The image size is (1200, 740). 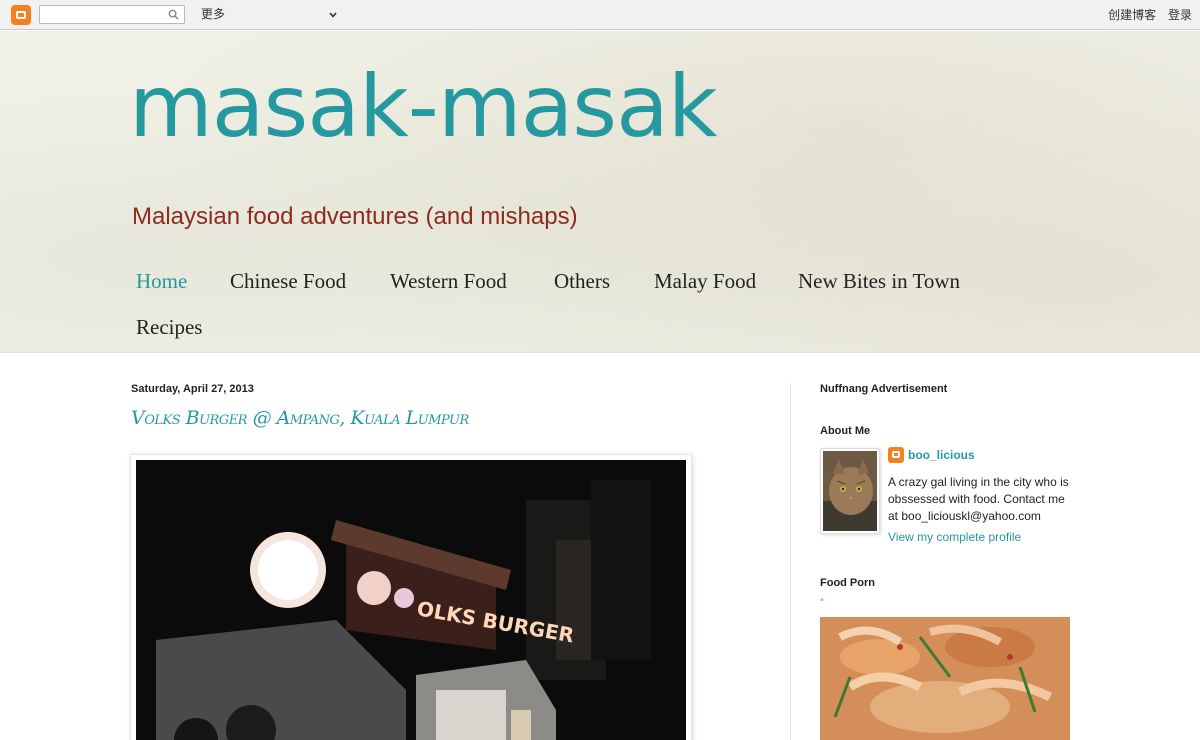 I want to click on more-dropdown: 更多, so click(x=271, y=14).